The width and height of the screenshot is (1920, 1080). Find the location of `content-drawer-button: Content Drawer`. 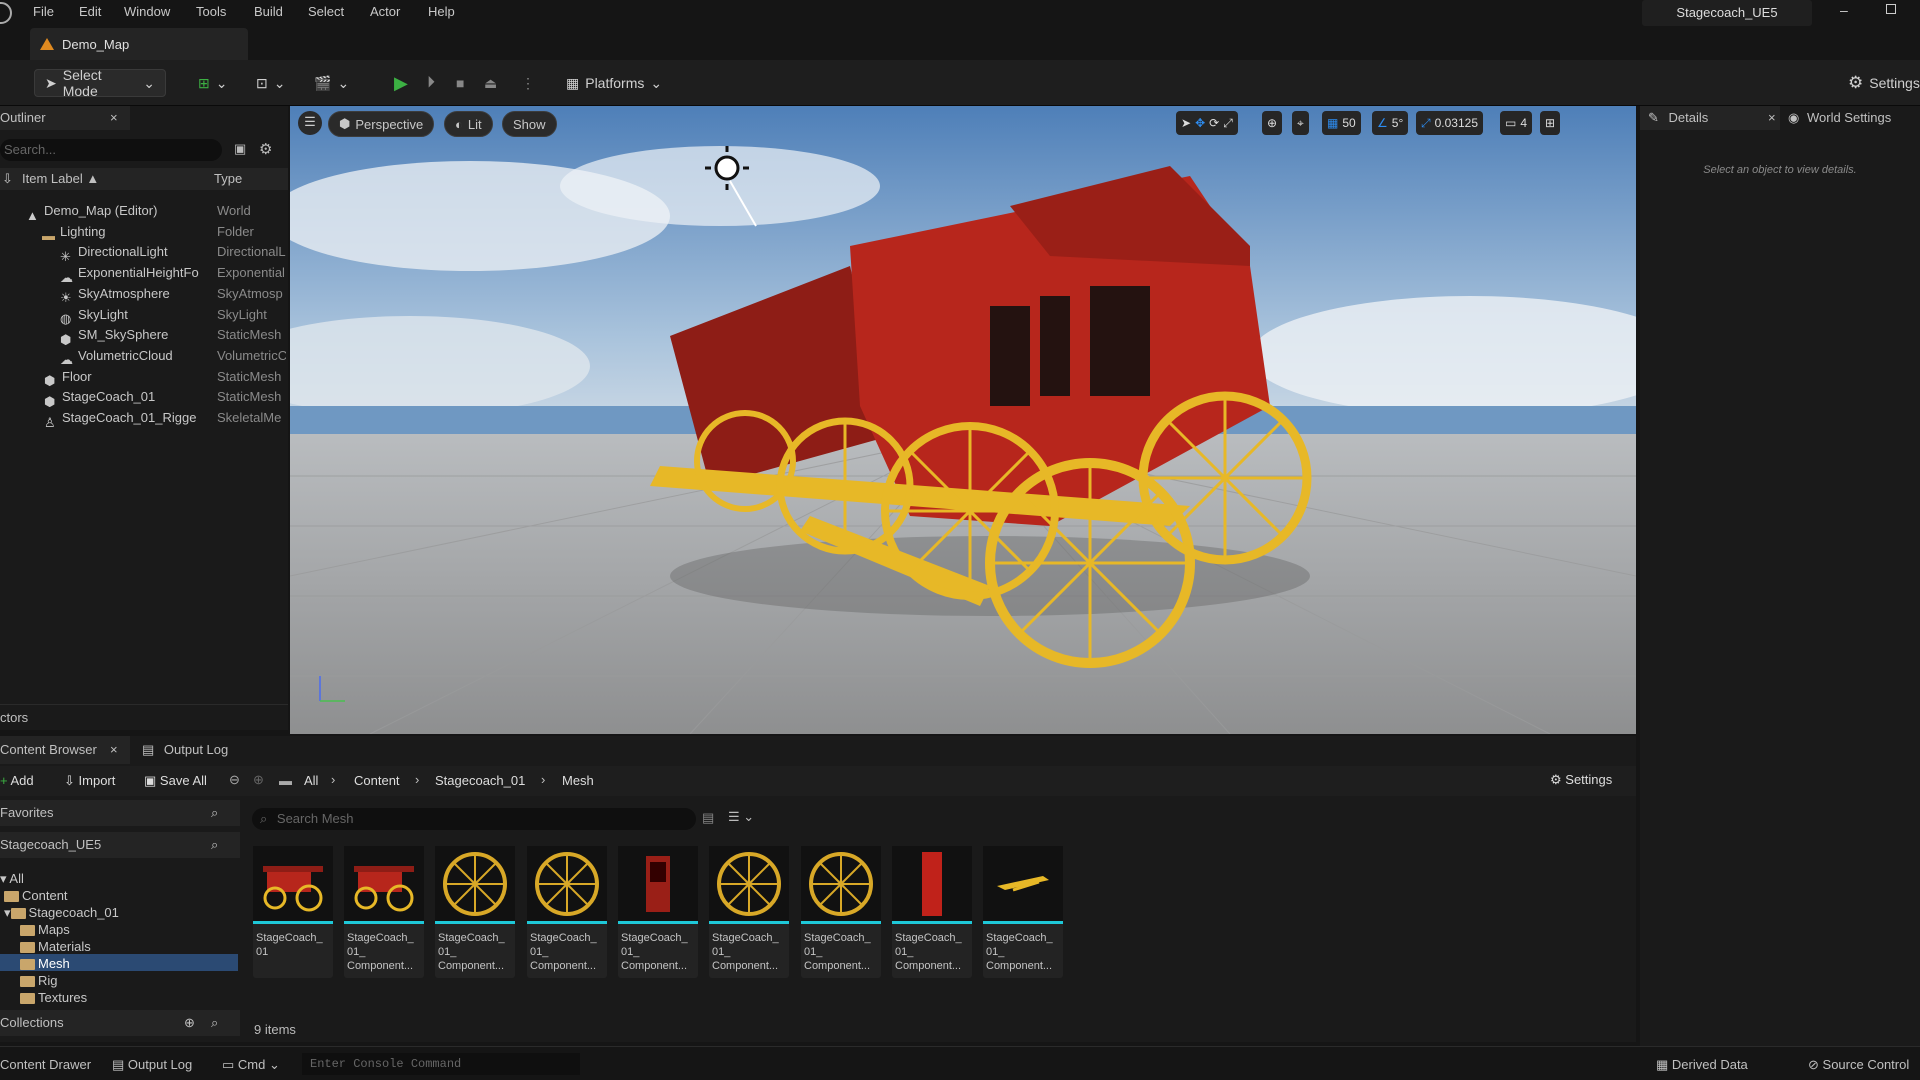

content-drawer-button: Content Drawer is located at coordinates (45, 1064).